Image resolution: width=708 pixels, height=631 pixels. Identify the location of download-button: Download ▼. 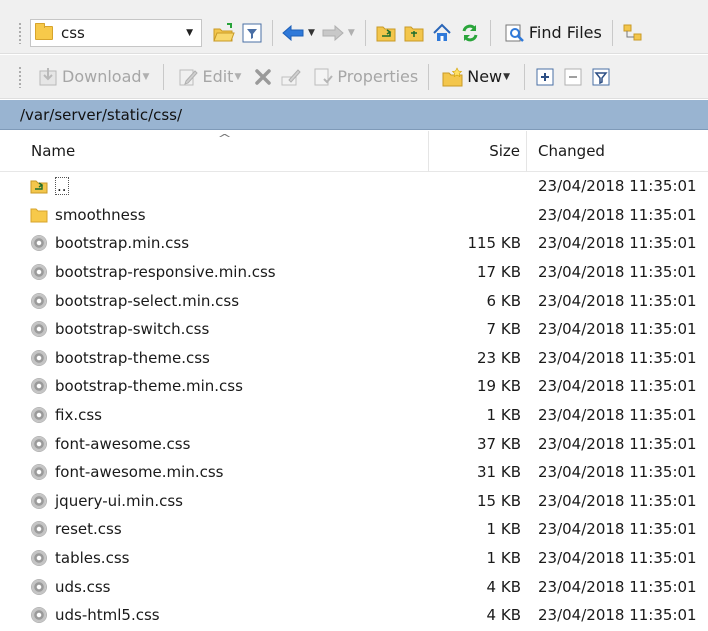
(93, 77).